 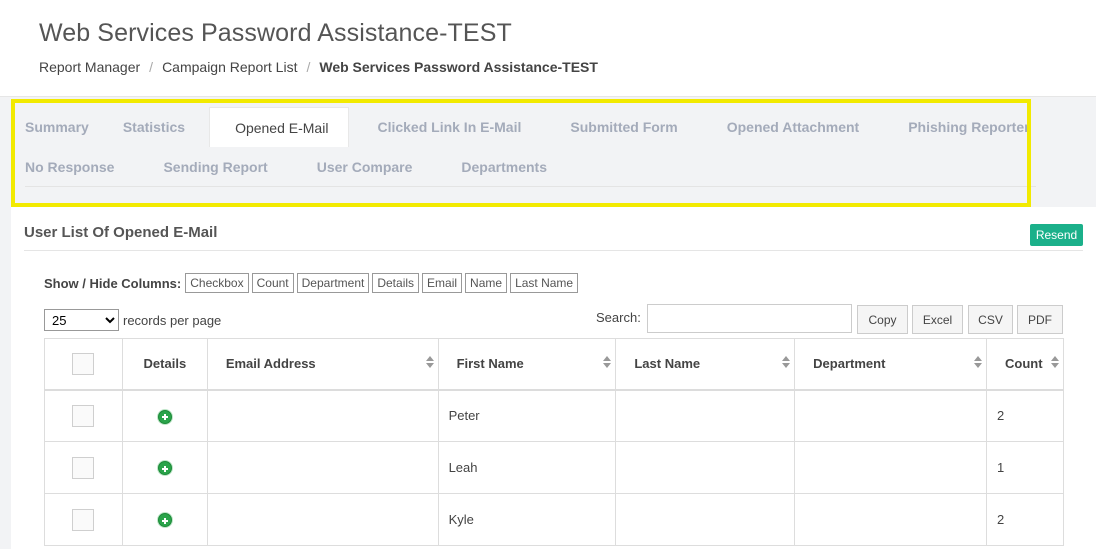 I want to click on resend-button: Resend, so click(x=1056, y=235).